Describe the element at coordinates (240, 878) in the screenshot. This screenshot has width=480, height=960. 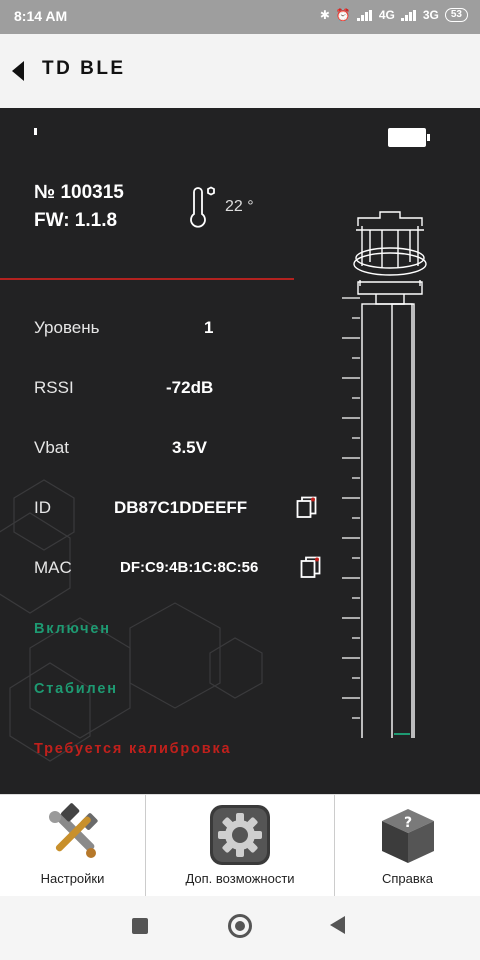
I see `nav-extra-label: Доп. возможности` at that location.